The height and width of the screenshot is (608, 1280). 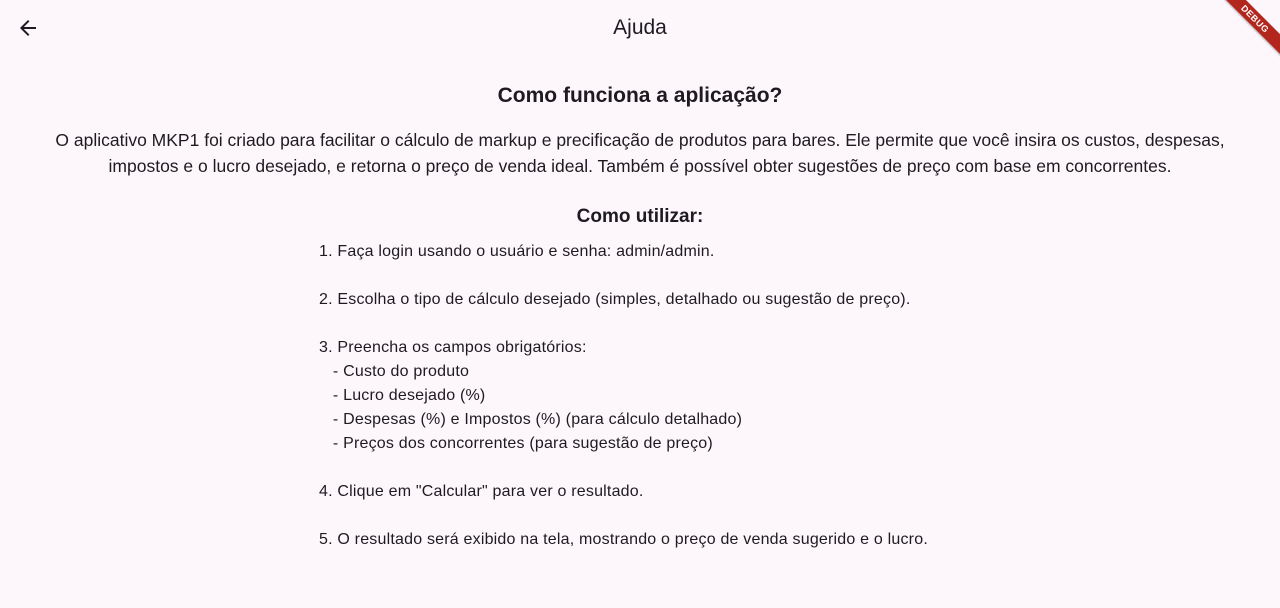 What do you see at coordinates (640, 216) in the screenshot?
I see `section-heading-how-to-use: Como utilizar:` at bounding box center [640, 216].